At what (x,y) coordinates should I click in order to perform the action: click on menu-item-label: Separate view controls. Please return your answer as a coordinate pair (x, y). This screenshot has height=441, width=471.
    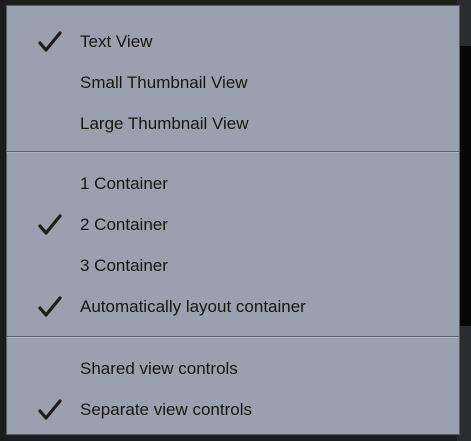
    Looking at the image, I should click on (166, 409).